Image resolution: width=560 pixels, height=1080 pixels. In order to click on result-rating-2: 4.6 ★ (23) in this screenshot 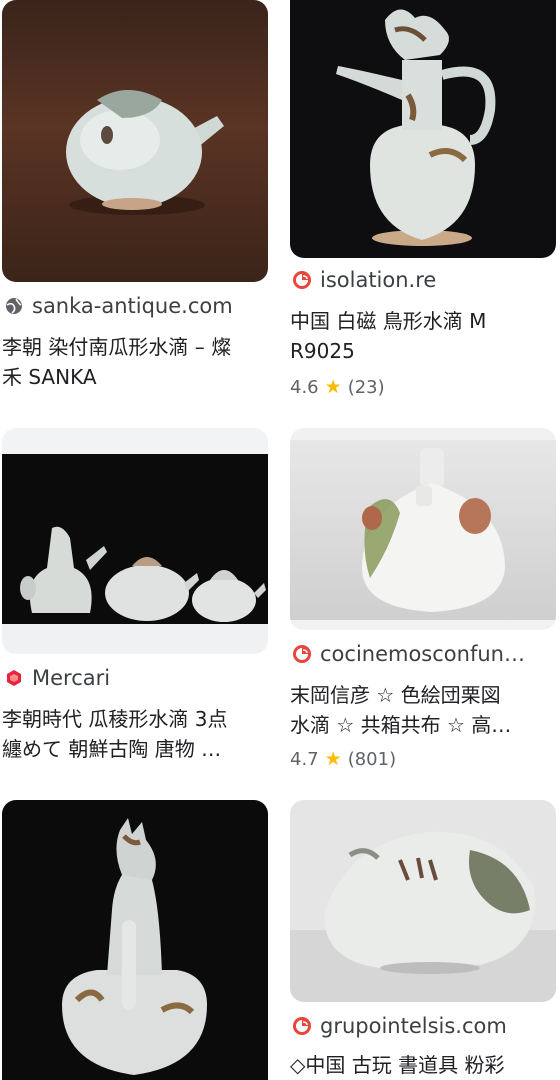, I will do `click(337, 387)`.